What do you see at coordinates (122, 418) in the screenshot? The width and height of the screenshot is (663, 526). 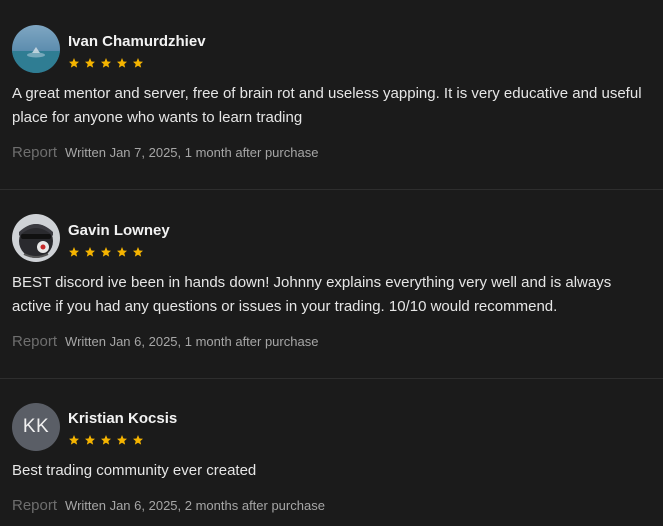 I see `reviewer-name: Kristian Kocsis` at bounding box center [122, 418].